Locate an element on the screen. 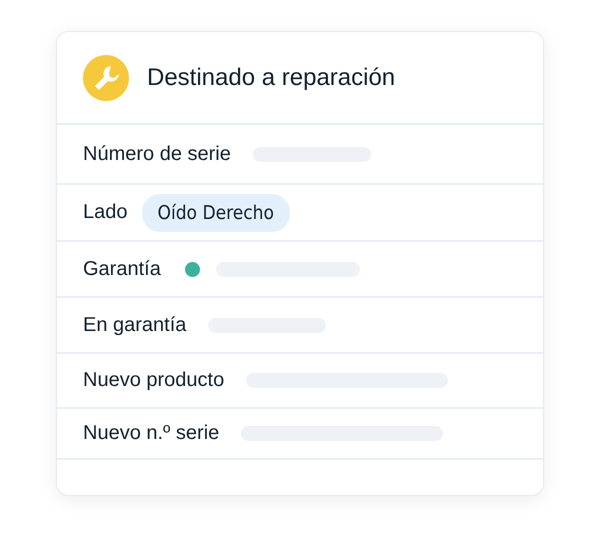 This screenshot has height=535, width=600. side-tag: Oído Derecho is located at coordinates (216, 213).